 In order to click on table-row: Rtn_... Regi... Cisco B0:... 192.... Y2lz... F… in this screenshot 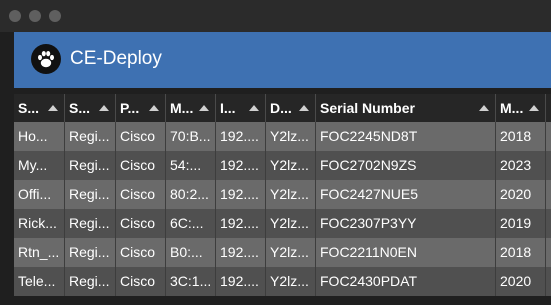, I will do `click(282, 252)`.